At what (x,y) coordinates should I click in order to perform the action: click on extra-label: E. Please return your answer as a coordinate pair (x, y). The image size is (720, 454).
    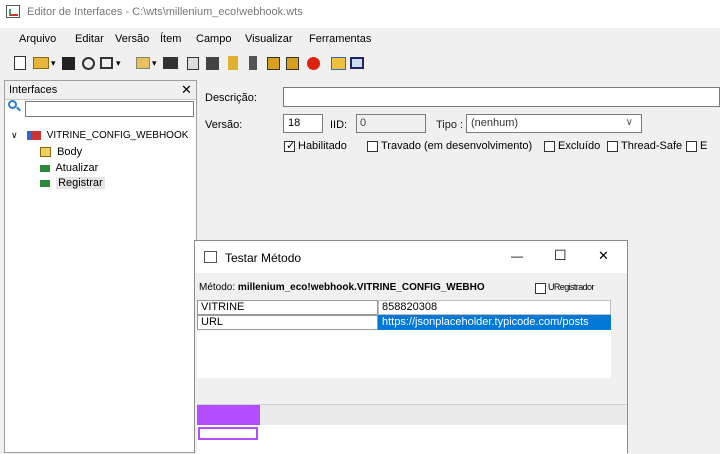
    Looking at the image, I should click on (704, 146).